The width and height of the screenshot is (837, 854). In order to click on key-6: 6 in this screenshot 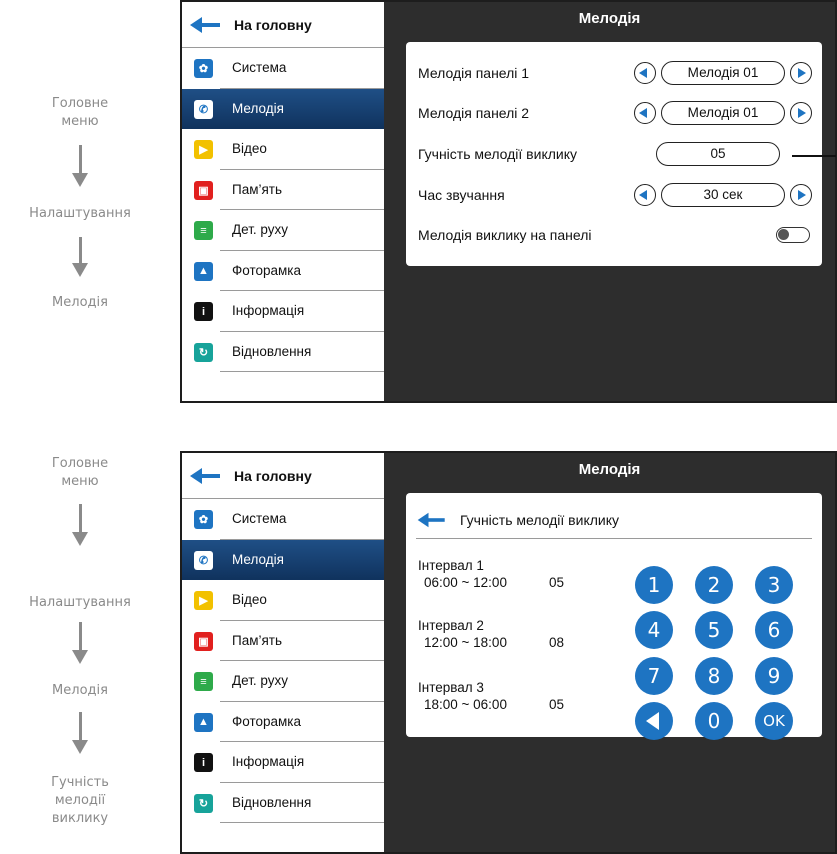, I will do `click(774, 630)`.